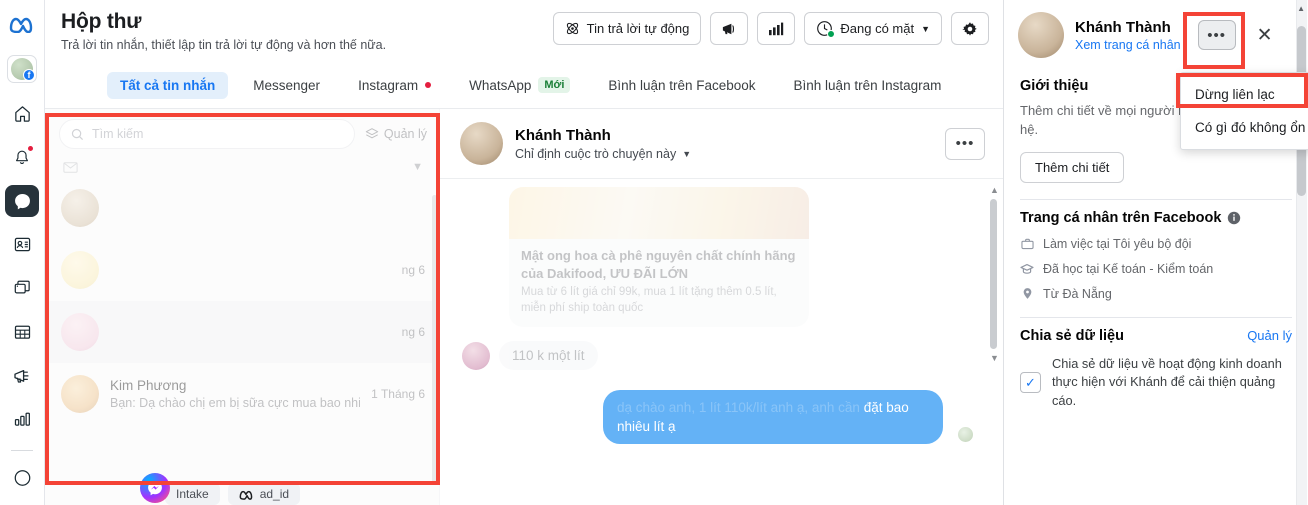  Describe the element at coordinates (1128, 35) in the screenshot. I see `contact-panel-identity: Khánh Thành Xem trang cá nhân` at that location.